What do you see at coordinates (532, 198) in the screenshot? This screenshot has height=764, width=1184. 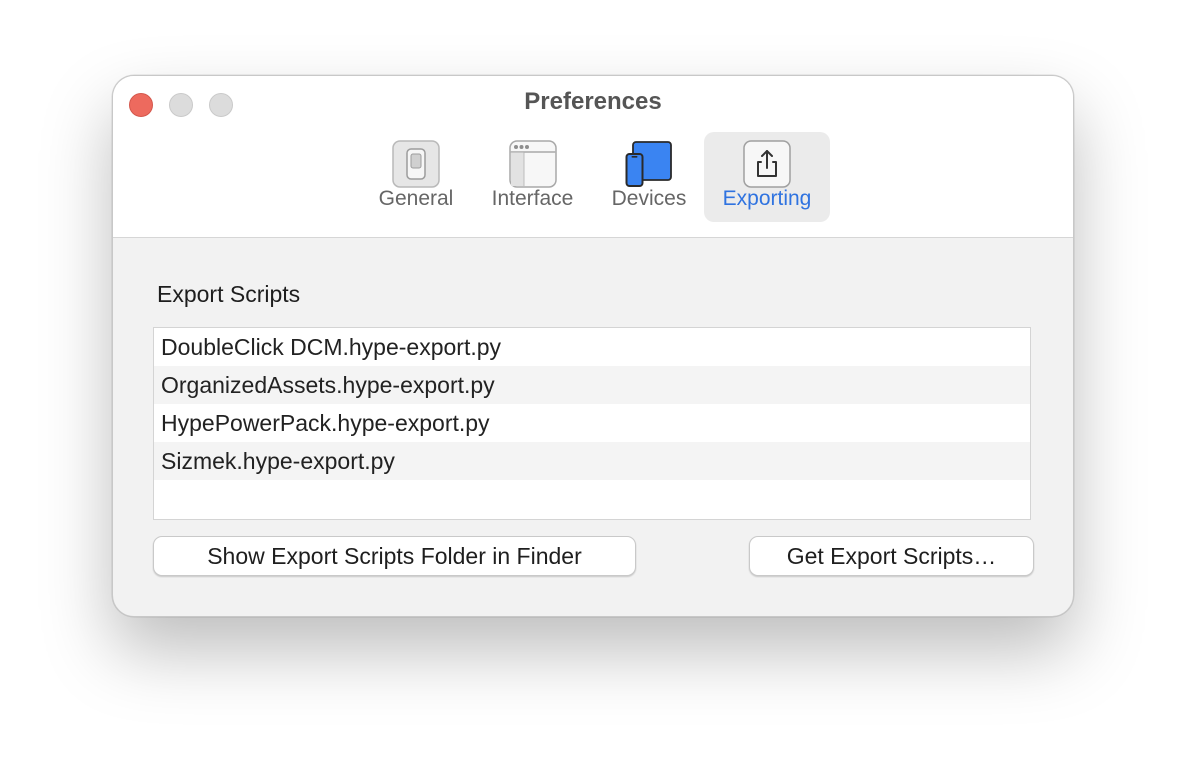 I see `tab-label: Interface` at bounding box center [532, 198].